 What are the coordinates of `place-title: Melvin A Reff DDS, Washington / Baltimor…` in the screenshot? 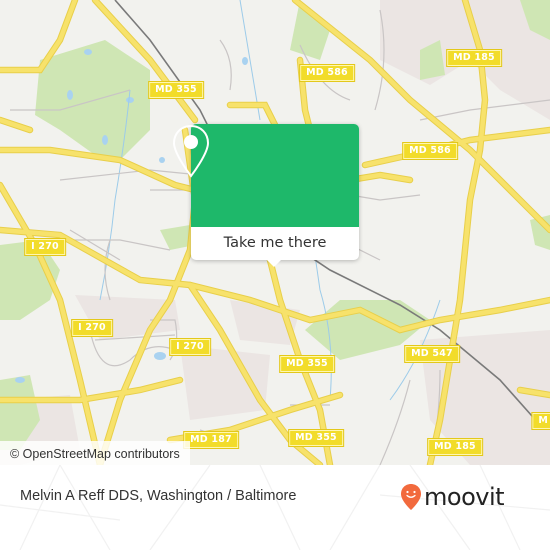 It's located at (158, 496).